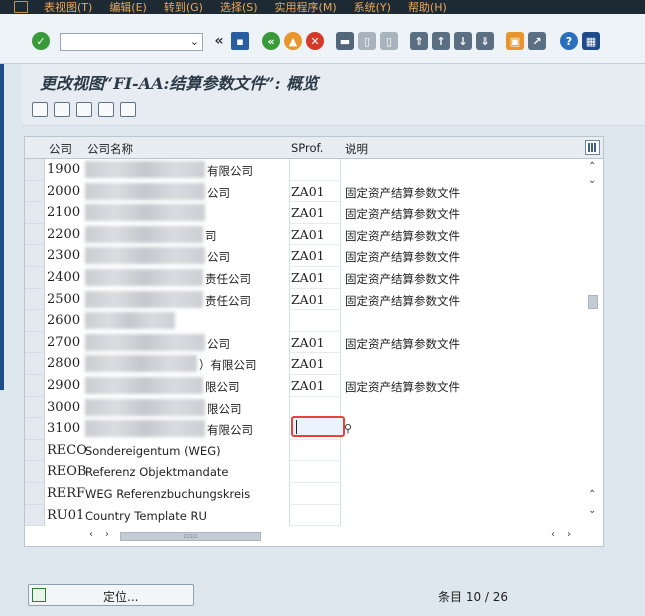 The image size is (645, 616). I want to click on column-settings-icon, so click(592, 147).